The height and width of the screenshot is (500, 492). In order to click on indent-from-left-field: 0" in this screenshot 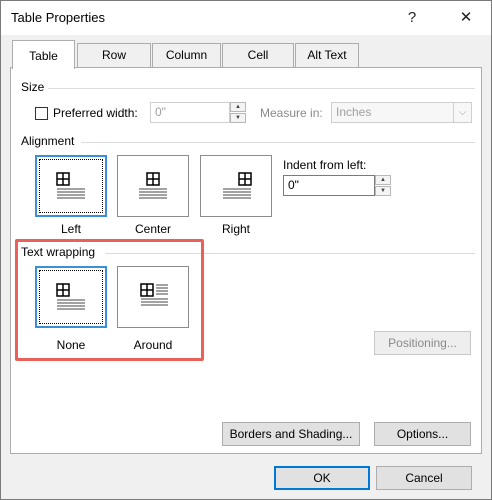, I will do `click(329, 185)`.